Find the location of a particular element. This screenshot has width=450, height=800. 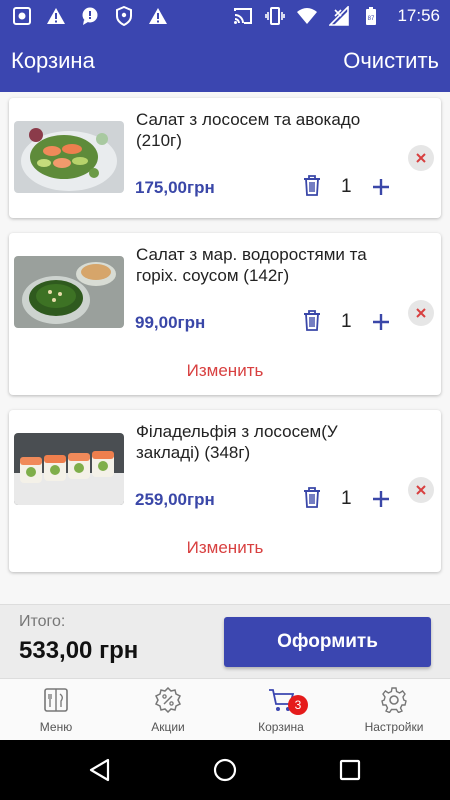

recents-icon is located at coordinates (350, 770).